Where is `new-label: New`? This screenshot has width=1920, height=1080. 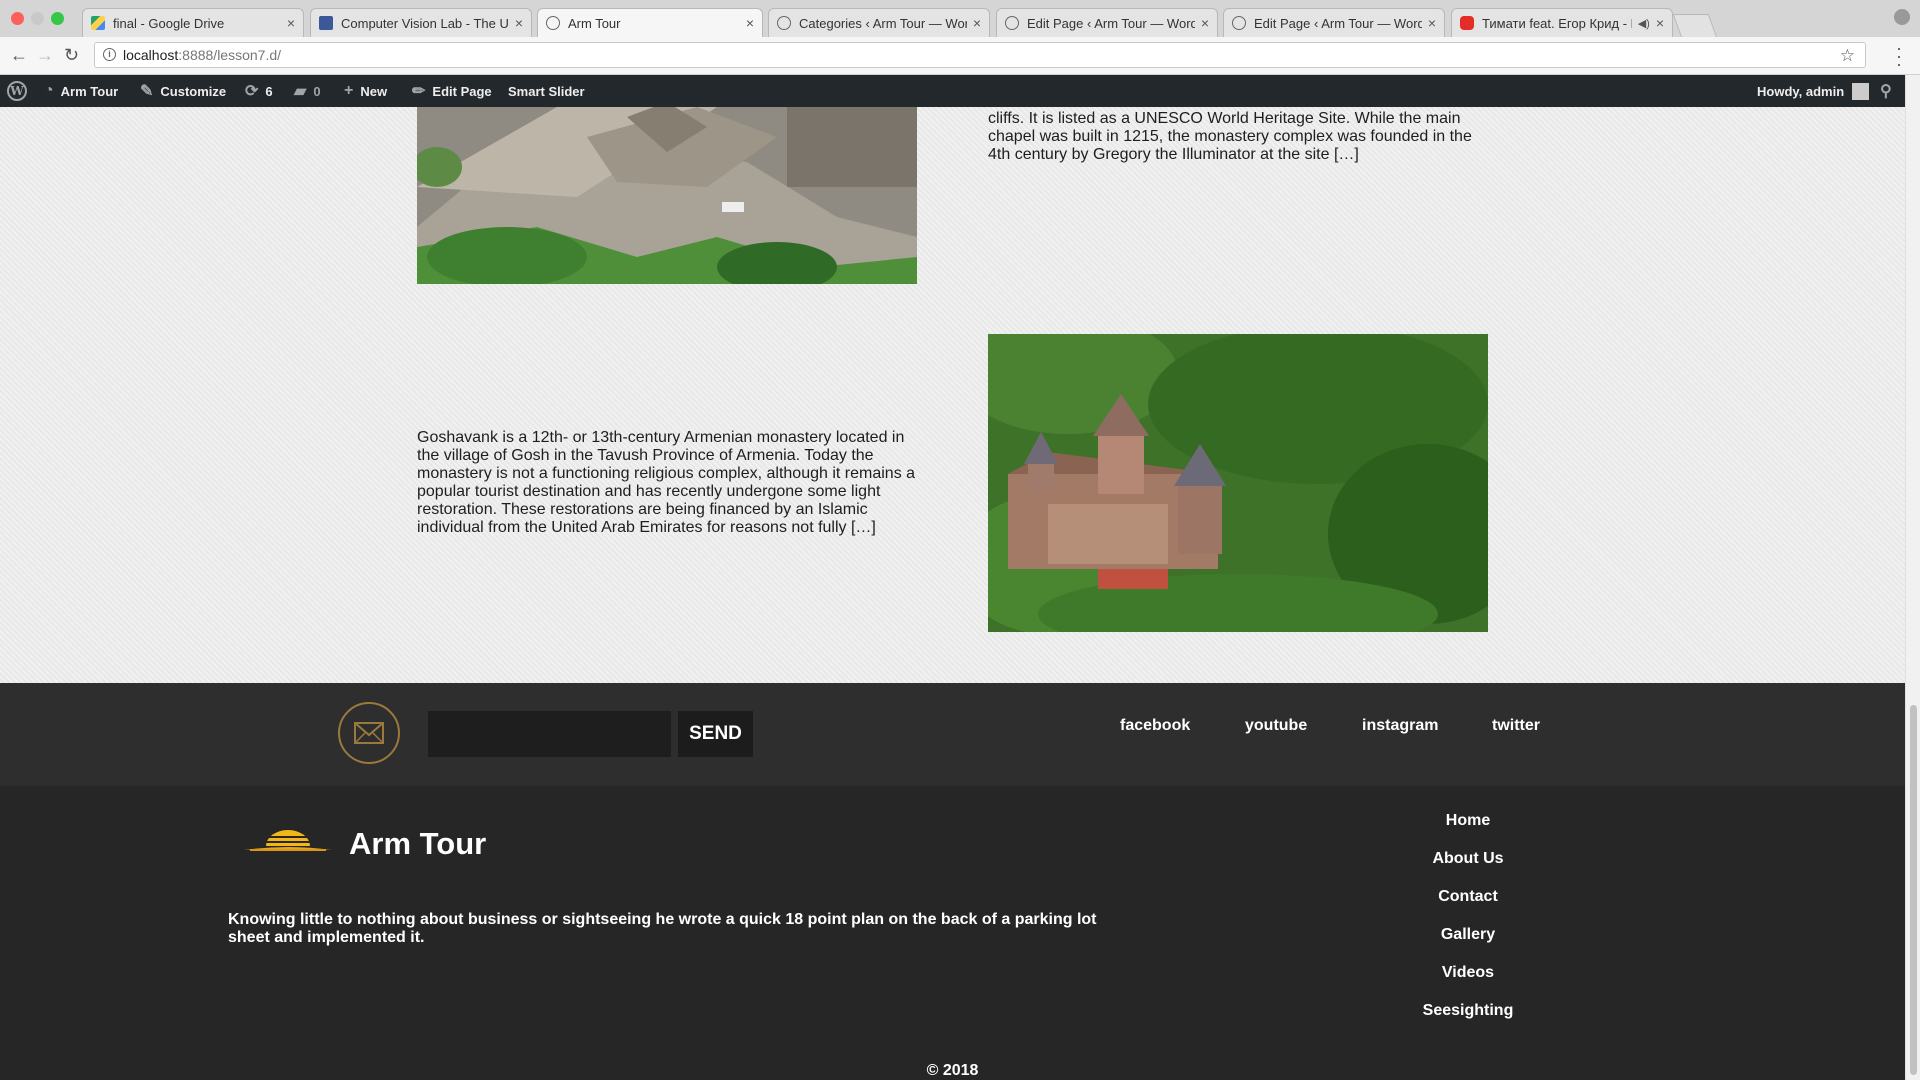 new-label: New is located at coordinates (374, 91).